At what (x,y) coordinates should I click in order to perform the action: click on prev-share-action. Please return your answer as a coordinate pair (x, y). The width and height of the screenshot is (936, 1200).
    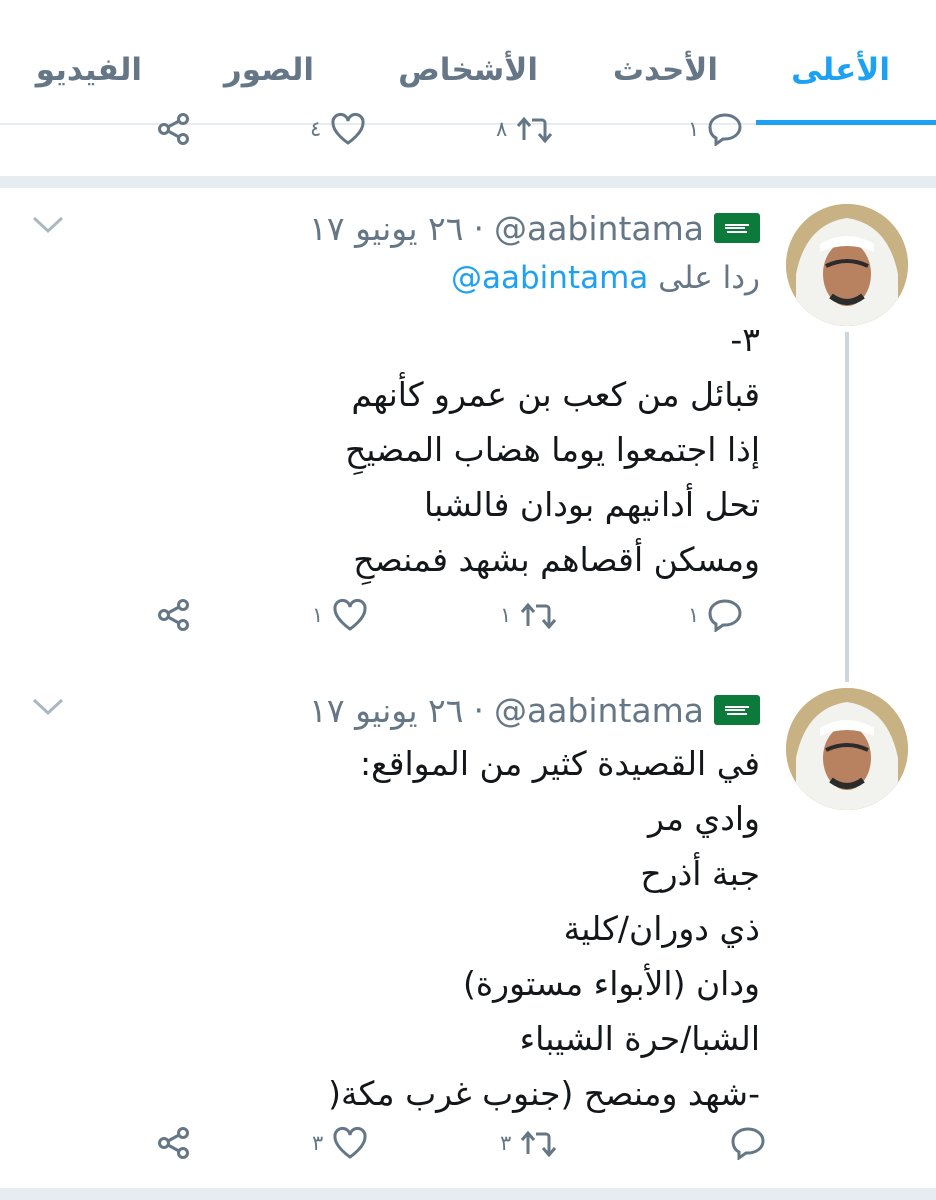
    Looking at the image, I should click on (174, 129).